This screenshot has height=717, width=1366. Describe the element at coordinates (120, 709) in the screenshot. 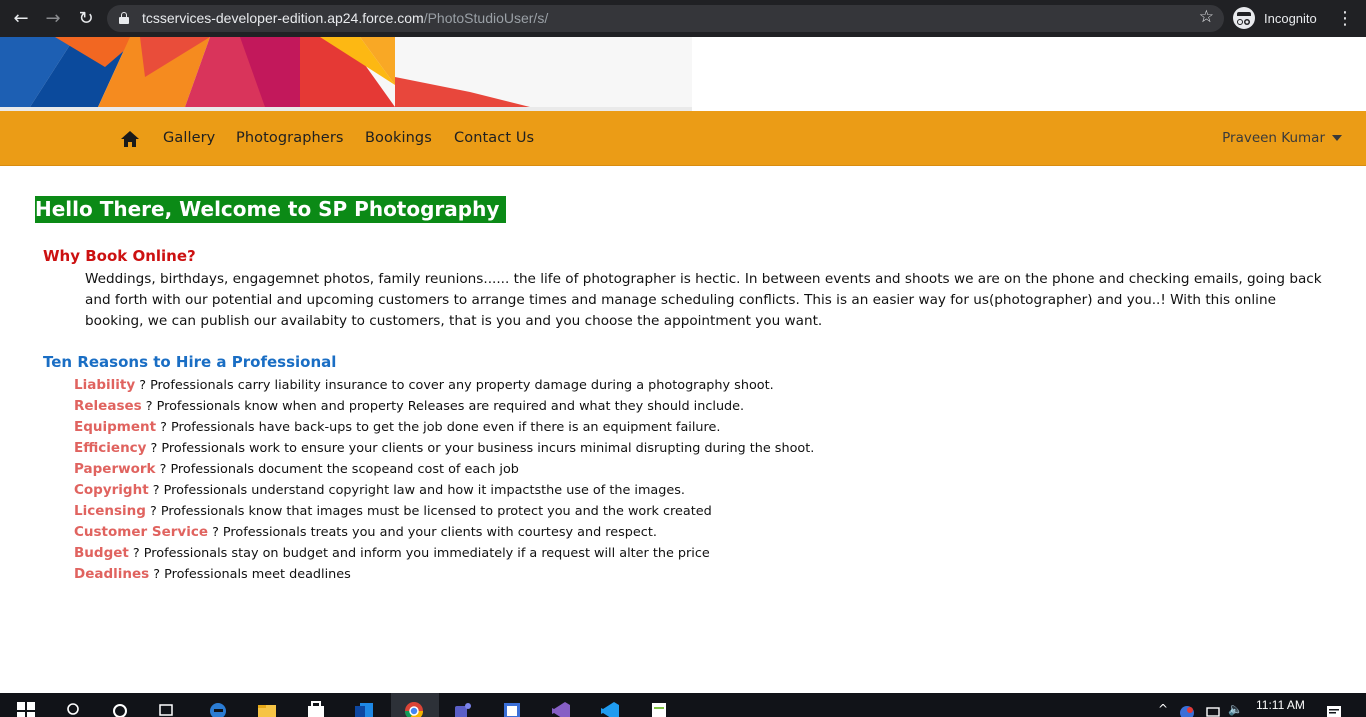

I see `cortana-icon` at that location.